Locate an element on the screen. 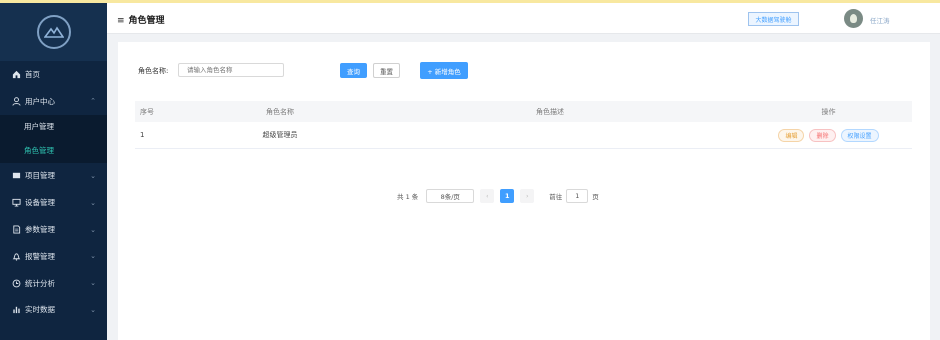 The image size is (940, 340). table-row: 1 超级管理员 编辑 删除 权限设置 is located at coordinates (523, 135).